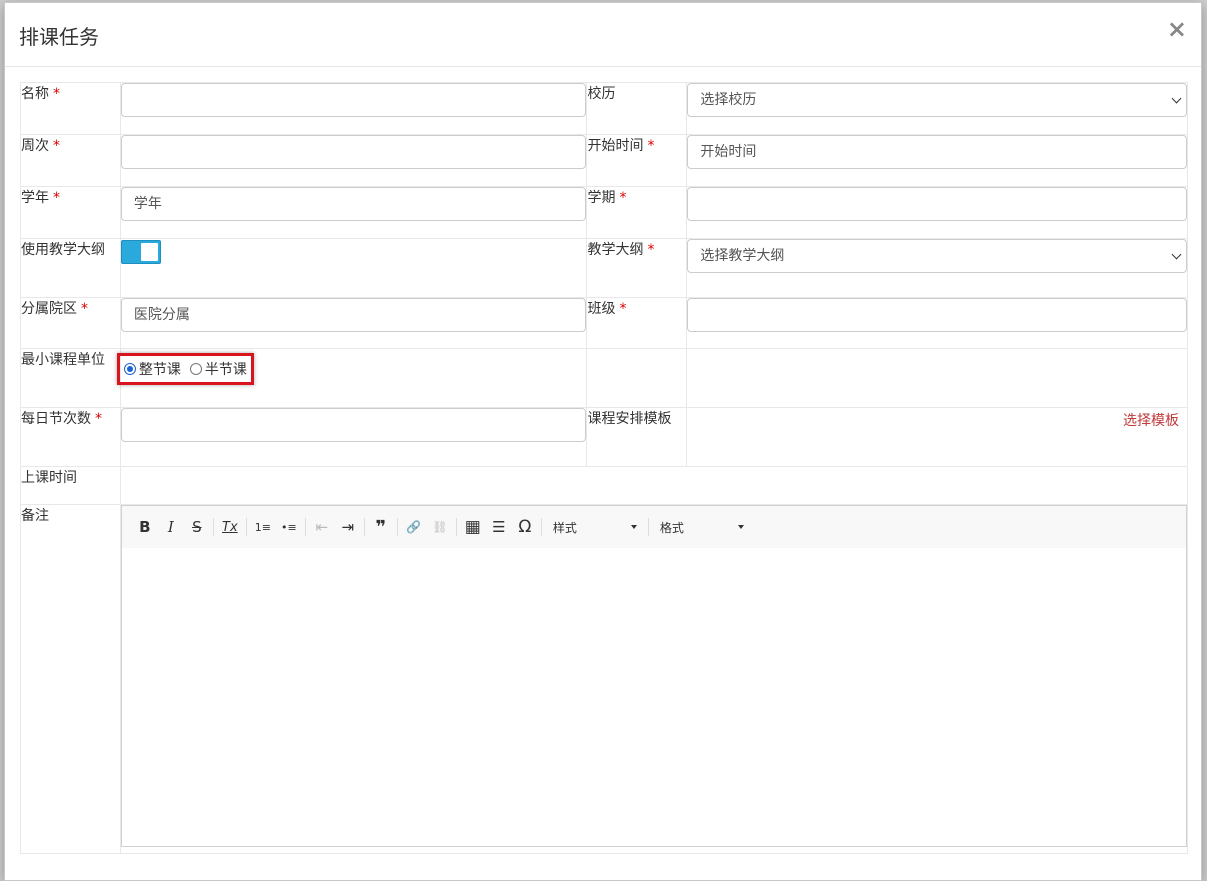 This screenshot has width=1207, height=881. I want to click on toggle-knob, so click(149, 252).